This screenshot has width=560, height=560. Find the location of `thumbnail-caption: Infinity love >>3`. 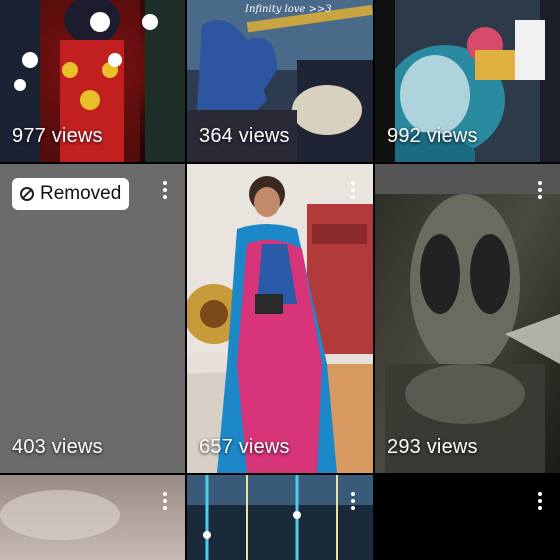

thumbnail-caption: Infinity love >>3 is located at coordinates (288, 9).